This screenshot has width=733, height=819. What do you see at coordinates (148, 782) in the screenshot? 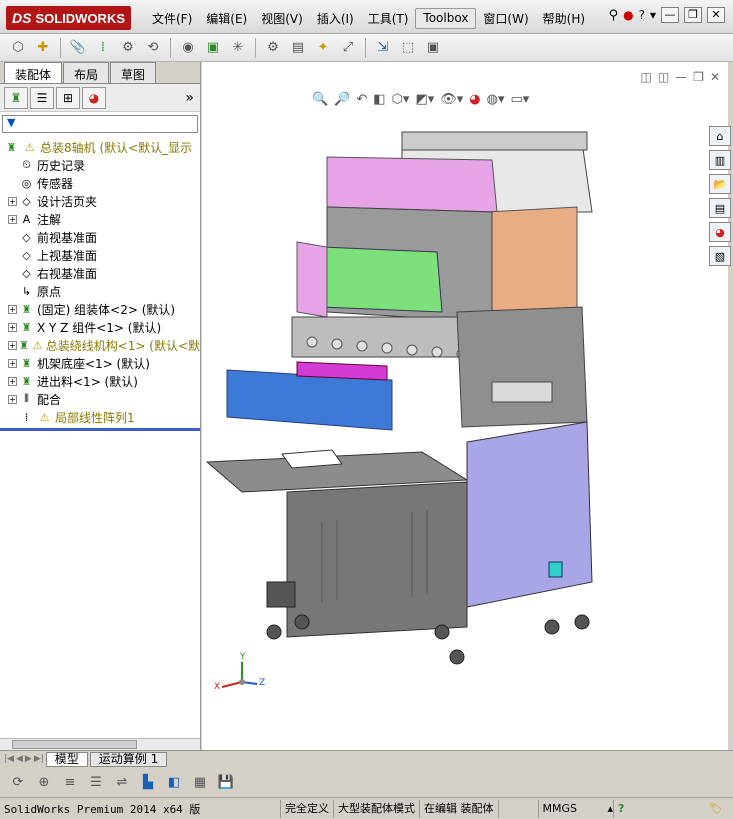
I see `layout-icon: ▙` at bounding box center [148, 782].